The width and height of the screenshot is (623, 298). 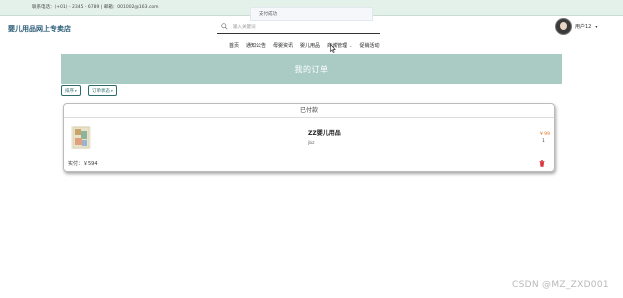 I want to click on order-status-header: 已付款, so click(x=309, y=111).